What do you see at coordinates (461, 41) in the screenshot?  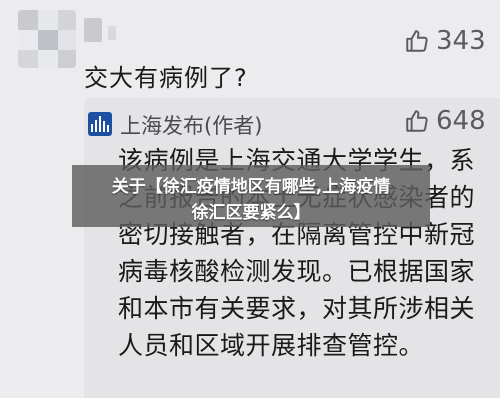 I see `comment-like-count: 343` at bounding box center [461, 41].